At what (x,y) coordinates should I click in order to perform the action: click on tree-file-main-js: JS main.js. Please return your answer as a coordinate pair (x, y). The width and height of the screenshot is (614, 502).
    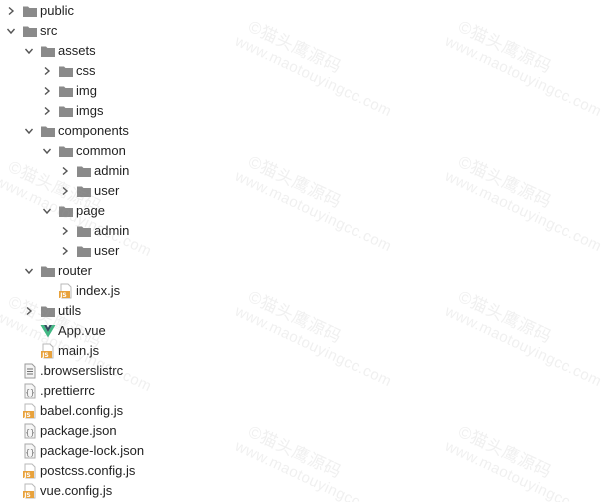
    Looking at the image, I should click on (307, 351).